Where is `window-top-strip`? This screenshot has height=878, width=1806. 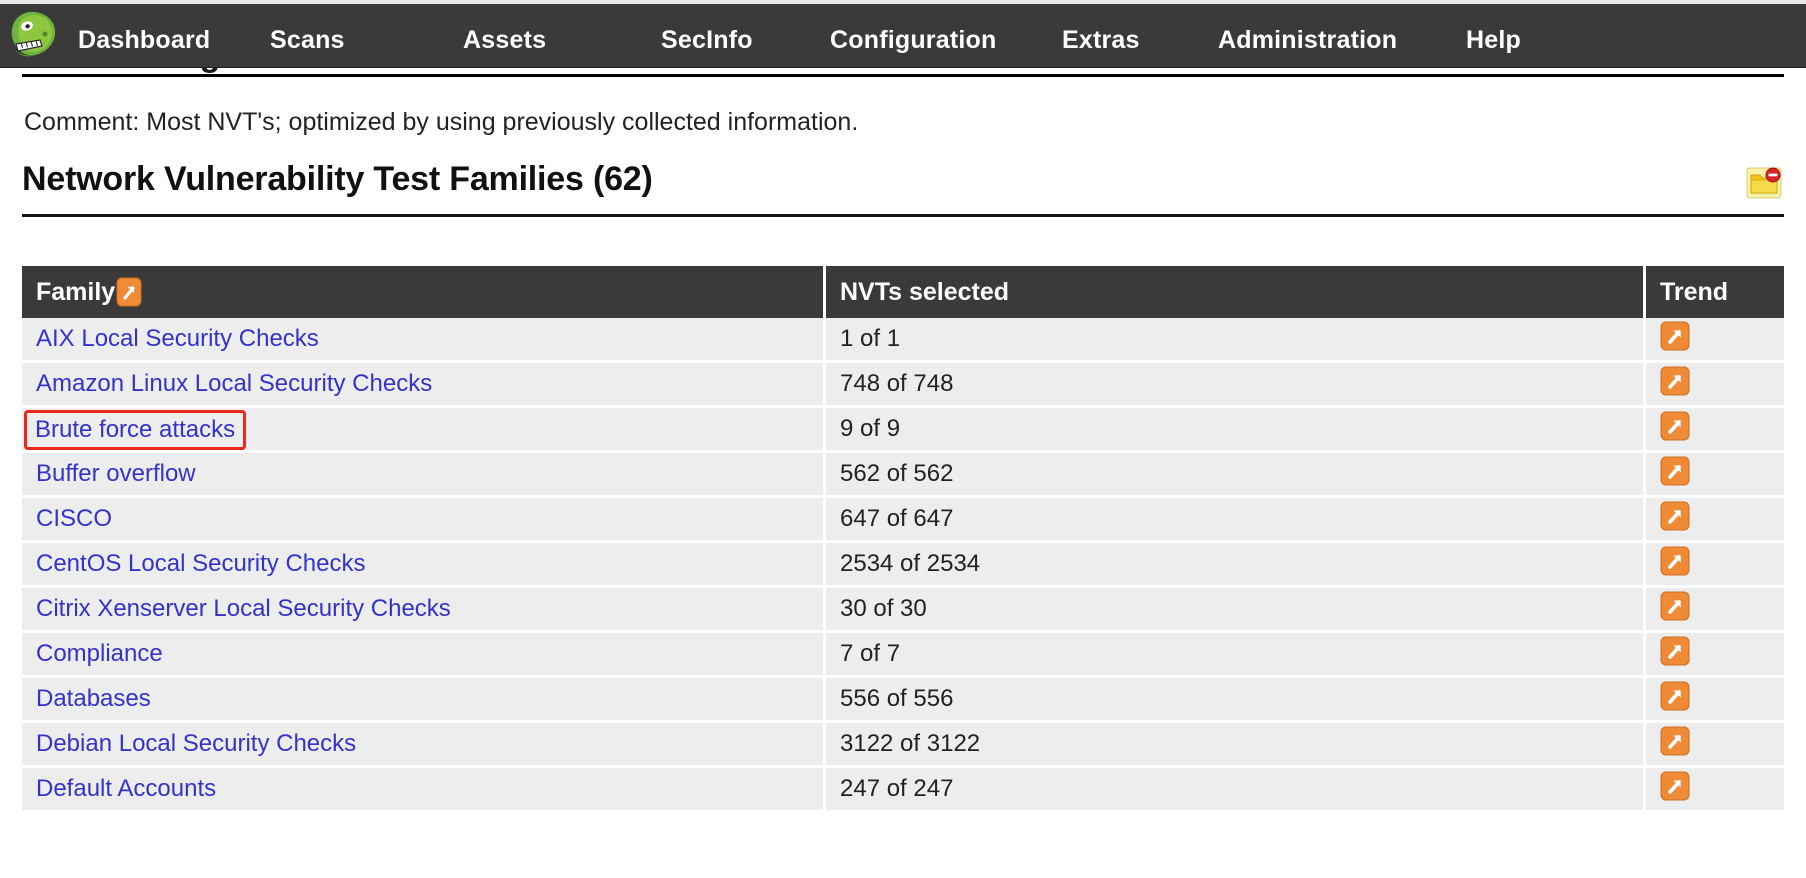
window-top-strip is located at coordinates (903, 2).